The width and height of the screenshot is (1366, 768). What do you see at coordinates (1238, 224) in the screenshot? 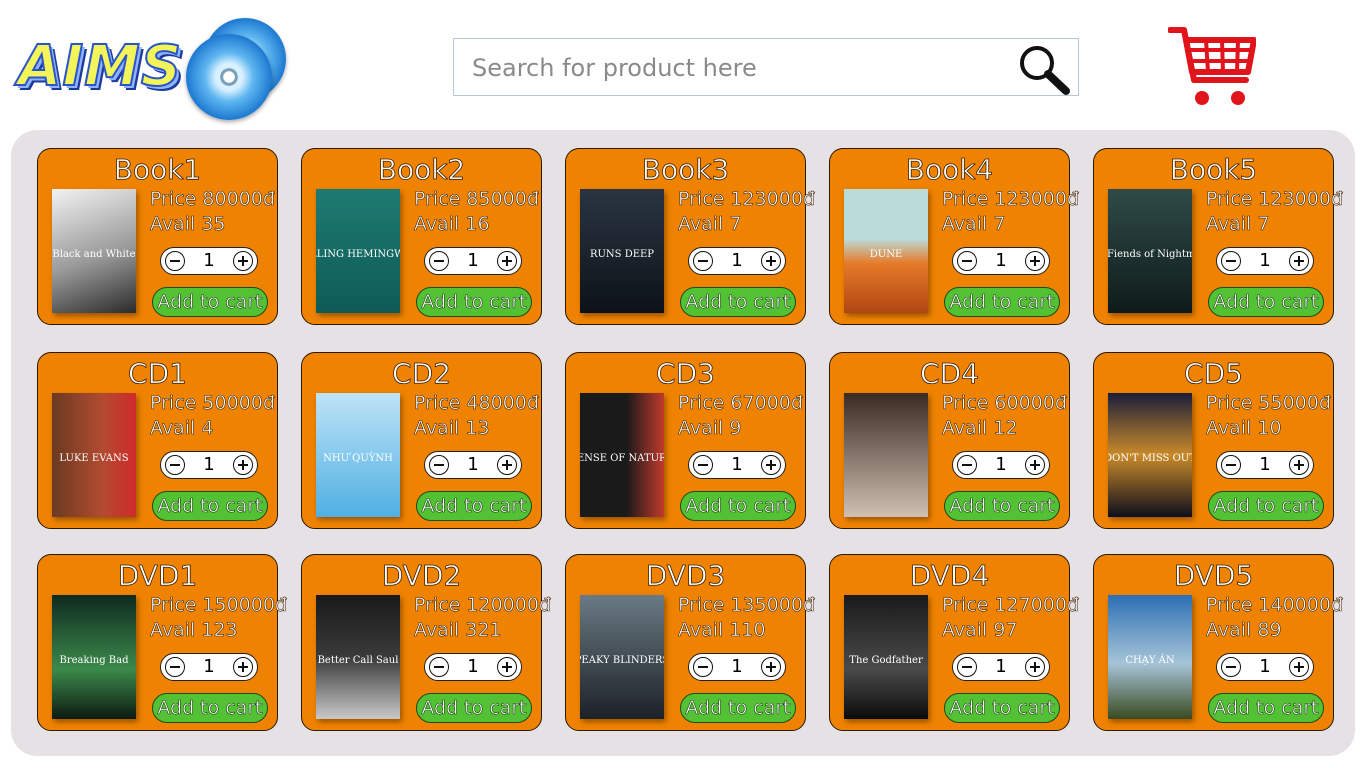
I see `product-availability: Avail 7` at bounding box center [1238, 224].